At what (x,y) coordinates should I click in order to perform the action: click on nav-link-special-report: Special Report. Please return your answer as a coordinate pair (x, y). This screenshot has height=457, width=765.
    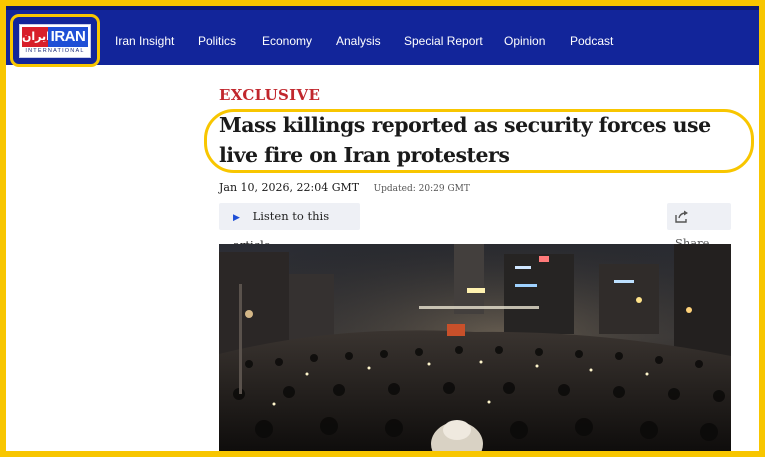
    Looking at the image, I should click on (443, 41).